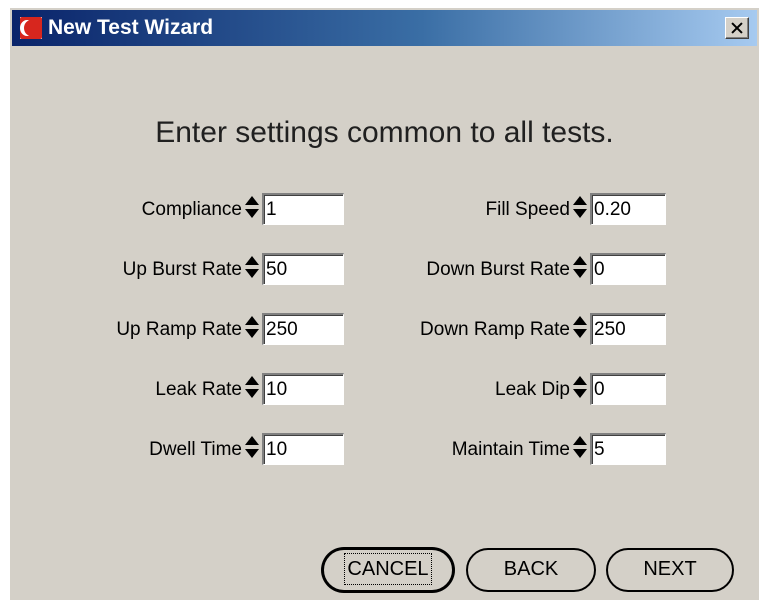 Image resolution: width=759 pixels, height=600 pixels. What do you see at coordinates (303, 329) in the screenshot?
I see `up-ramp-rate-field: 250` at bounding box center [303, 329].